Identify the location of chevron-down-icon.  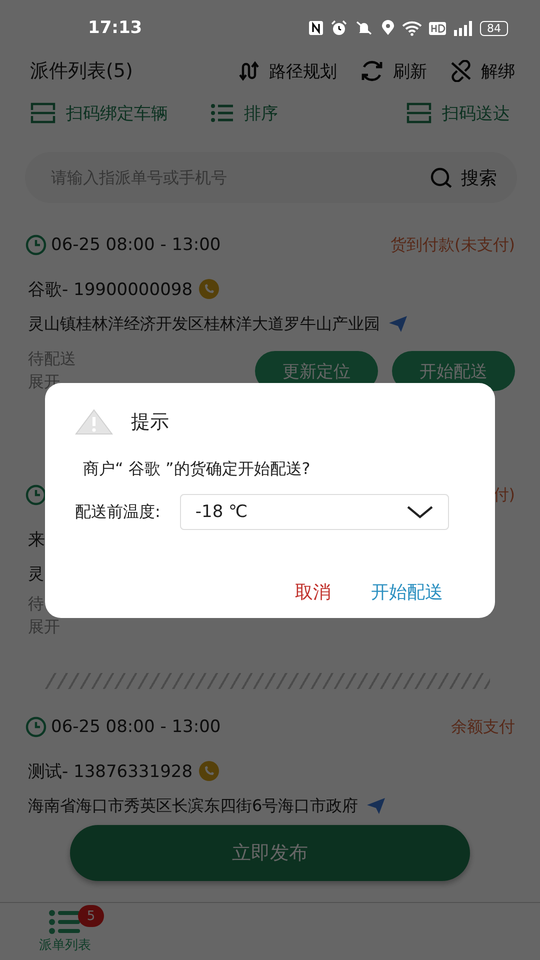
(420, 512).